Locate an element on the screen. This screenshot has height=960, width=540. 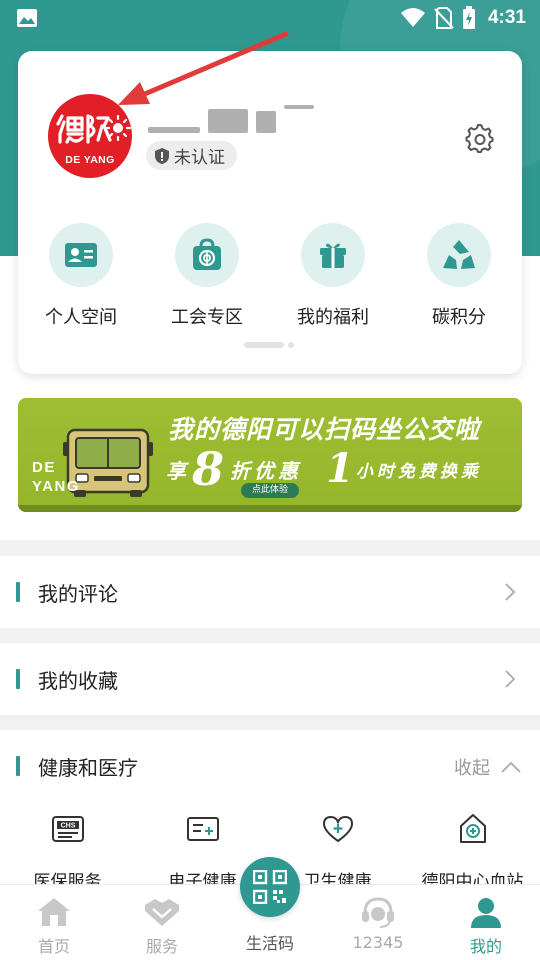
health-section-header: 健康和医疗 收起 is located at coordinates (270, 766).